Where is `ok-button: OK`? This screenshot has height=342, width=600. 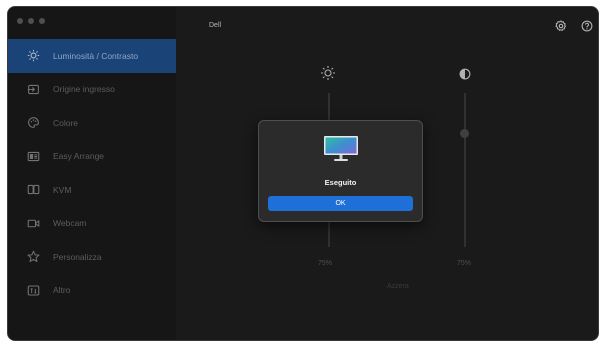
ok-button: OK is located at coordinates (340, 203).